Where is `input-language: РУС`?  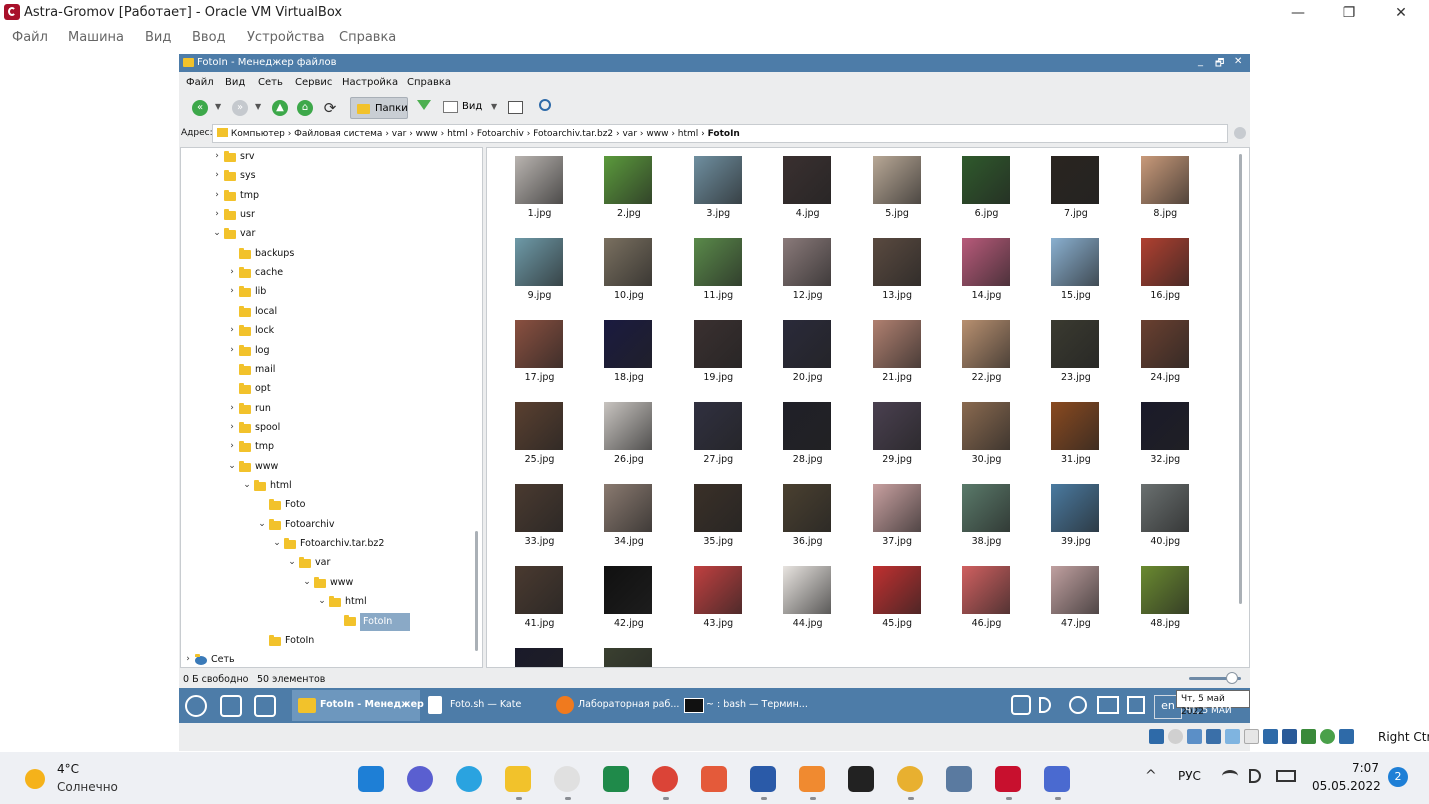 input-language: РУС is located at coordinates (1189, 776).